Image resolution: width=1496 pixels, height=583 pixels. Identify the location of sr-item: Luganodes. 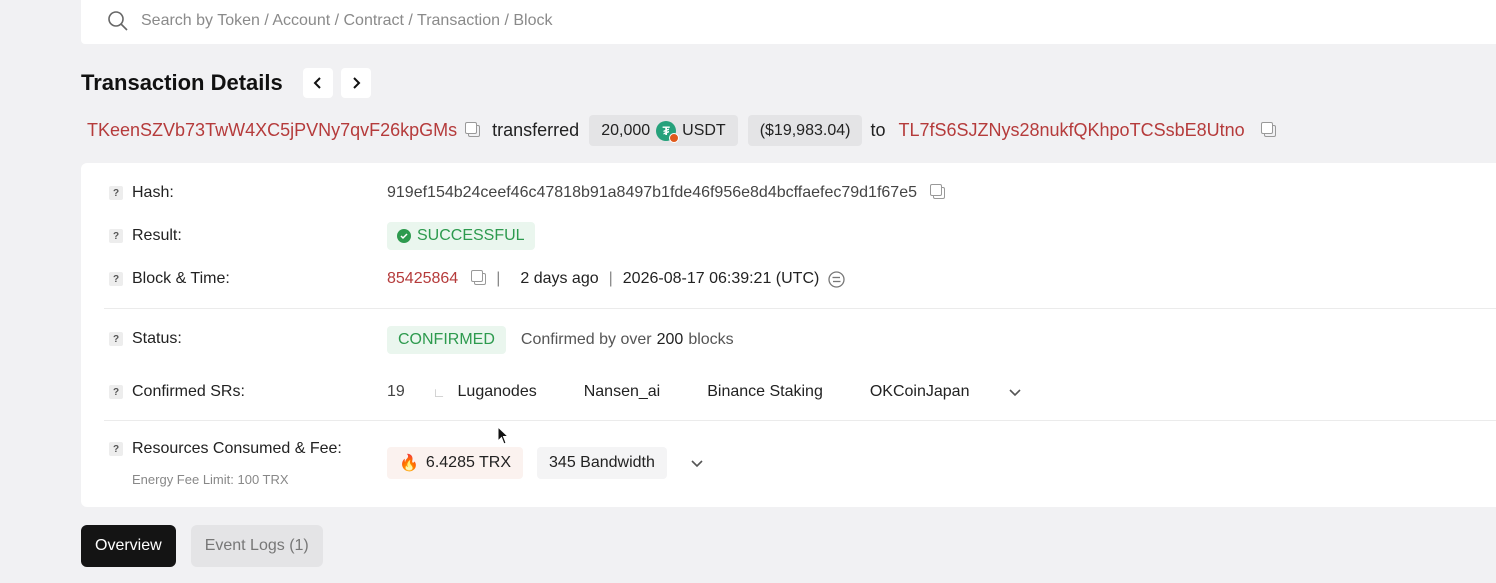
(497, 392).